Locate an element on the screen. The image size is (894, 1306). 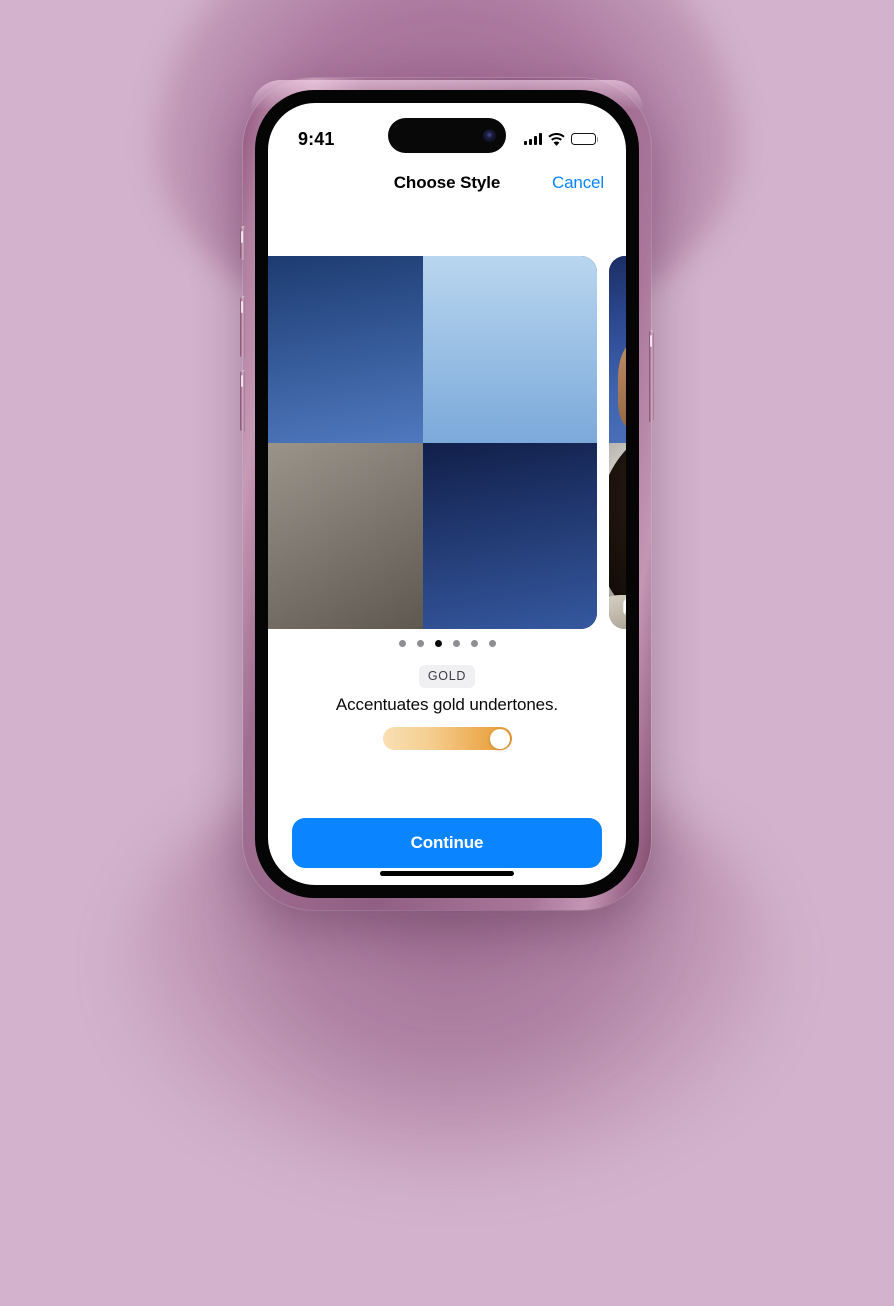
intensity-slider is located at coordinates (447, 738).